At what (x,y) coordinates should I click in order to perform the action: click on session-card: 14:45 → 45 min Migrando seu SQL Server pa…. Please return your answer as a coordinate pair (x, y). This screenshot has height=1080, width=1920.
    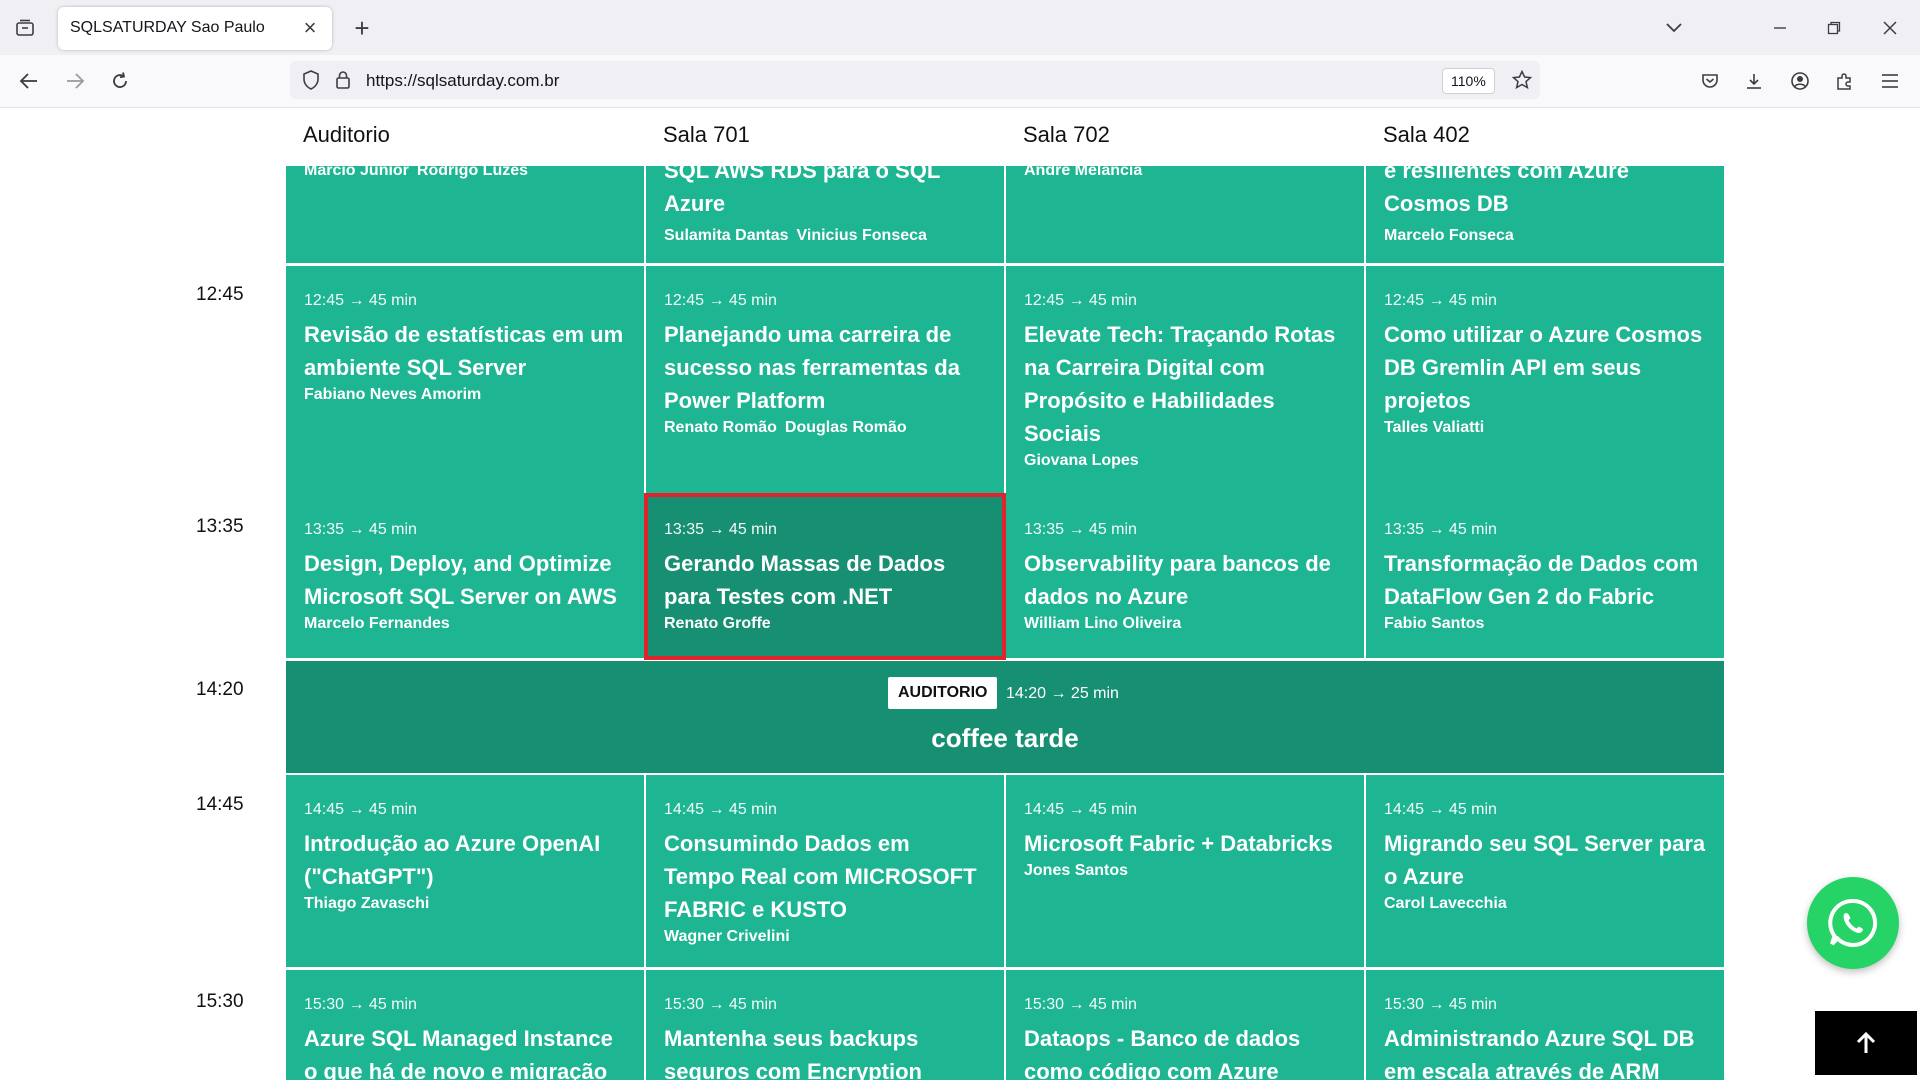
    Looking at the image, I should click on (1545, 871).